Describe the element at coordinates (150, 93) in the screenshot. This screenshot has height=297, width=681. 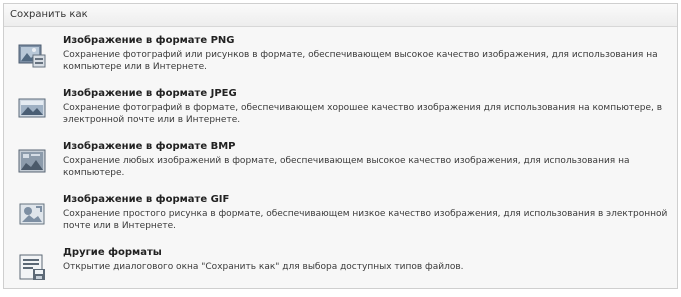
I see `option-title: Изображение в формате JPEG` at that location.